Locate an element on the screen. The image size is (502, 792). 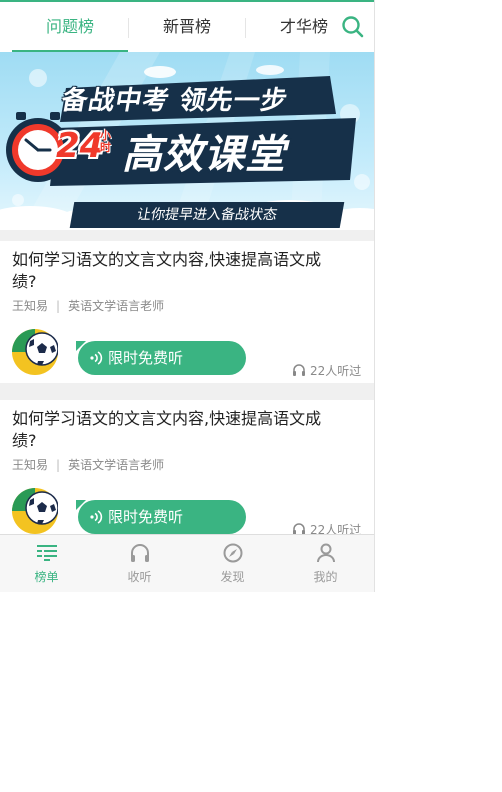
top-tab-bar: 问题榜 新晋榜 才华榜 is located at coordinates (187, 26).